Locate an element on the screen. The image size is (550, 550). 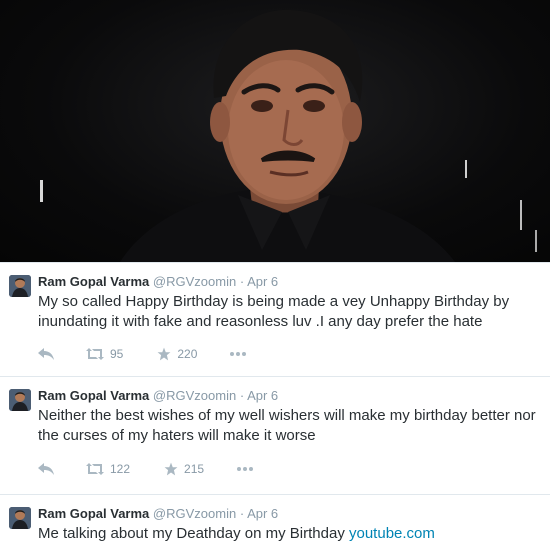
retweet-count: 95 is located at coordinates (117, 354).